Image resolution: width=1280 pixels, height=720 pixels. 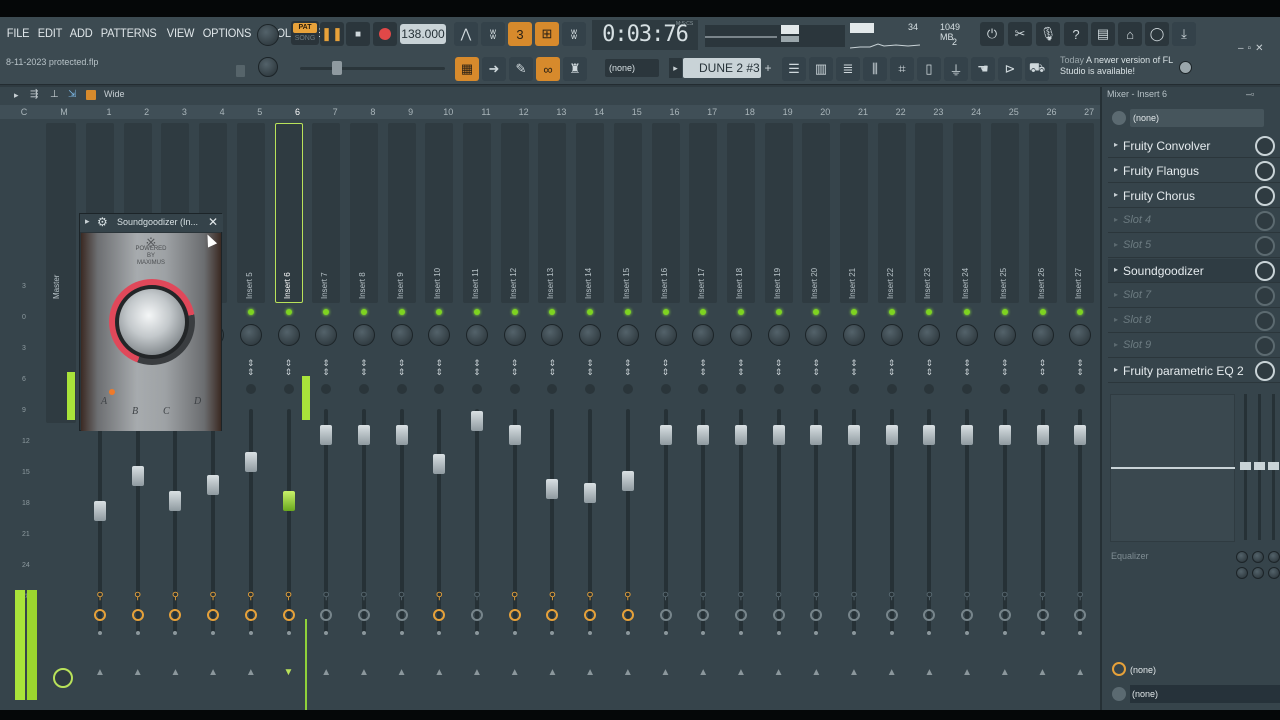 I want to click on track-number: 10, so click(x=448, y=112).